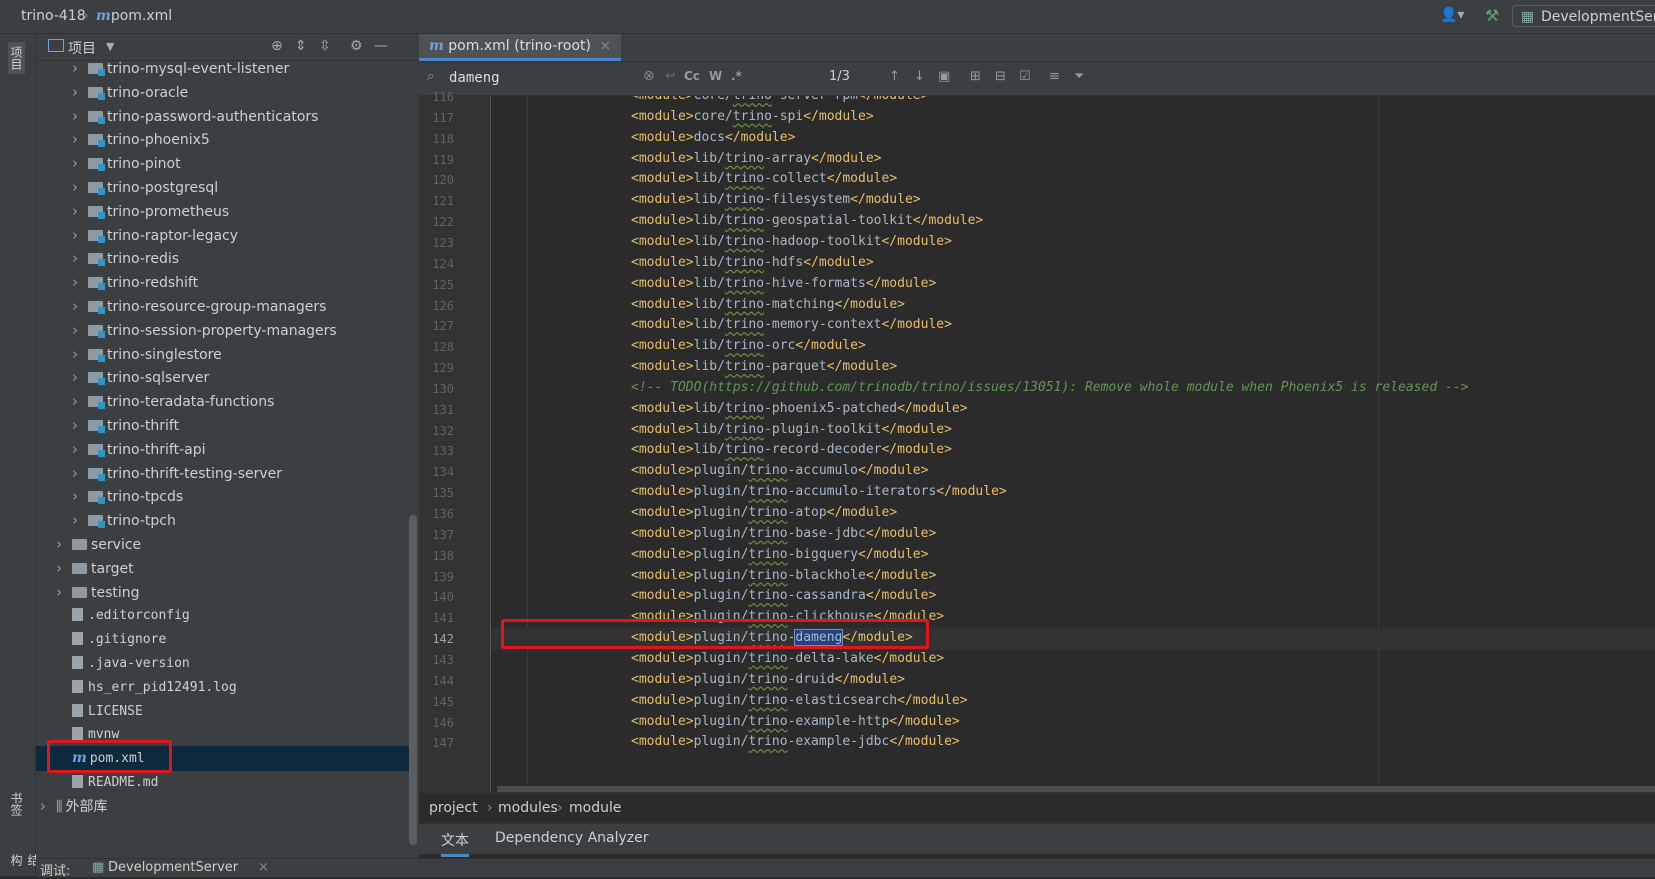 This screenshot has width=1655, height=879. What do you see at coordinates (783, 283) in the screenshot?
I see `code-line: <module>lib/trino-hive-formats</module>` at bounding box center [783, 283].